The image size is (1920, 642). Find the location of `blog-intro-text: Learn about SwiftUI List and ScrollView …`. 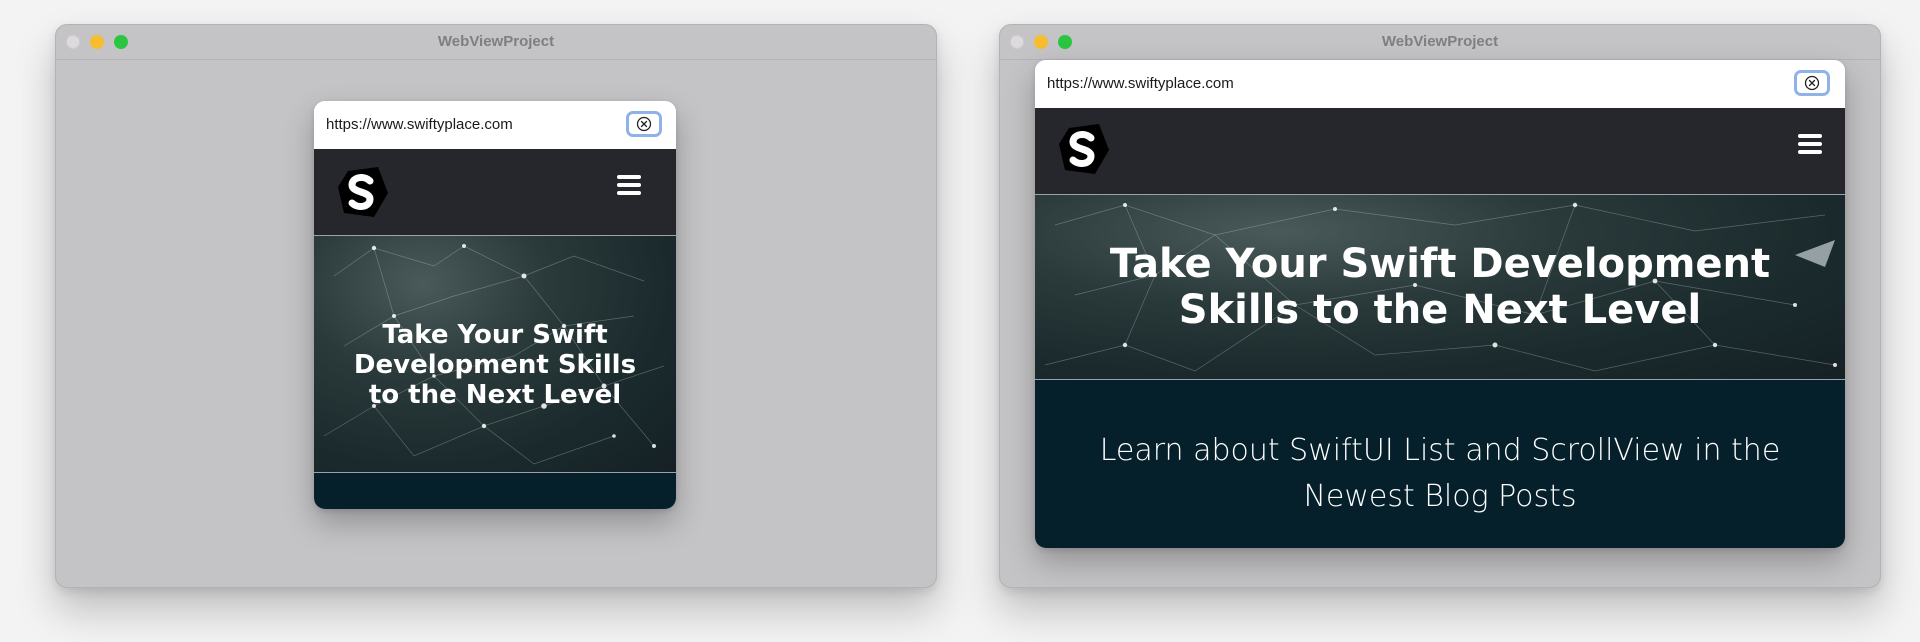

blog-intro-text: Learn about SwiftUI List and ScrollView … is located at coordinates (1440, 473).